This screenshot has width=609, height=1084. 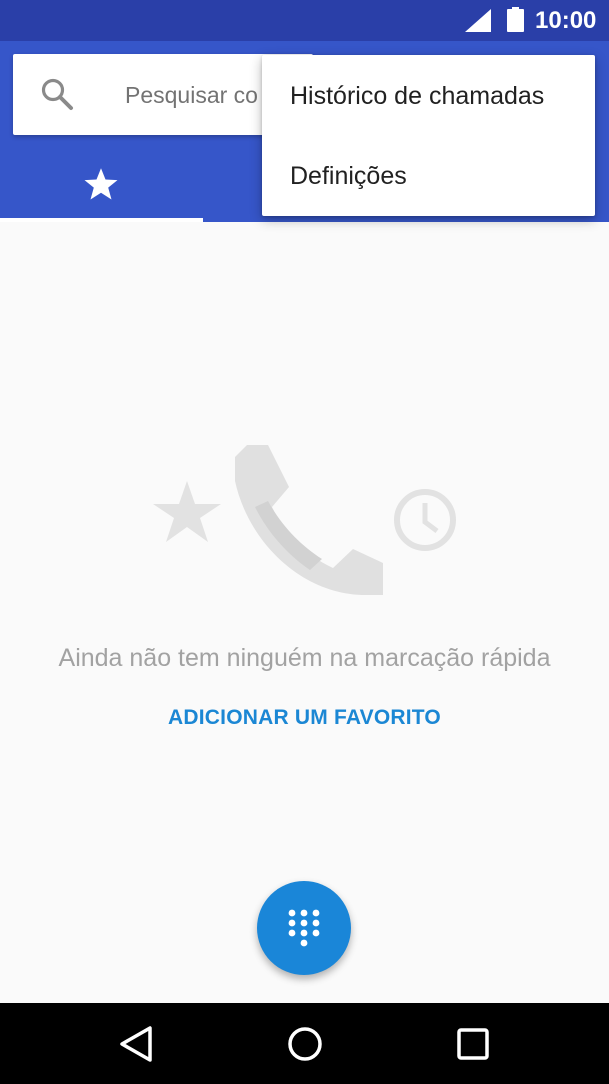 What do you see at coordinates (425, 520) in the screenshot?
I see `clock-icon` at bounding box center [425, 520].